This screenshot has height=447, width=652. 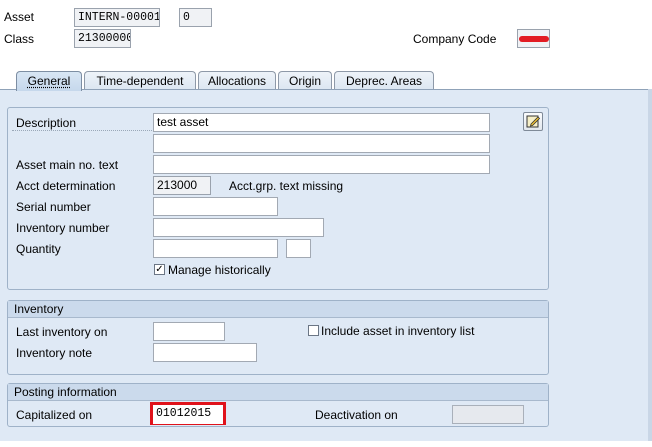 What do you see at coordinates (650, 265) in the screenshot?
I see `panel-scroll-edge` at bounding box center [650, 265].